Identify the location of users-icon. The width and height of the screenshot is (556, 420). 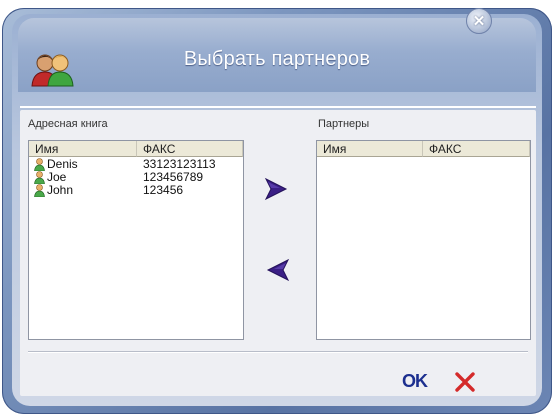
(52, 70).